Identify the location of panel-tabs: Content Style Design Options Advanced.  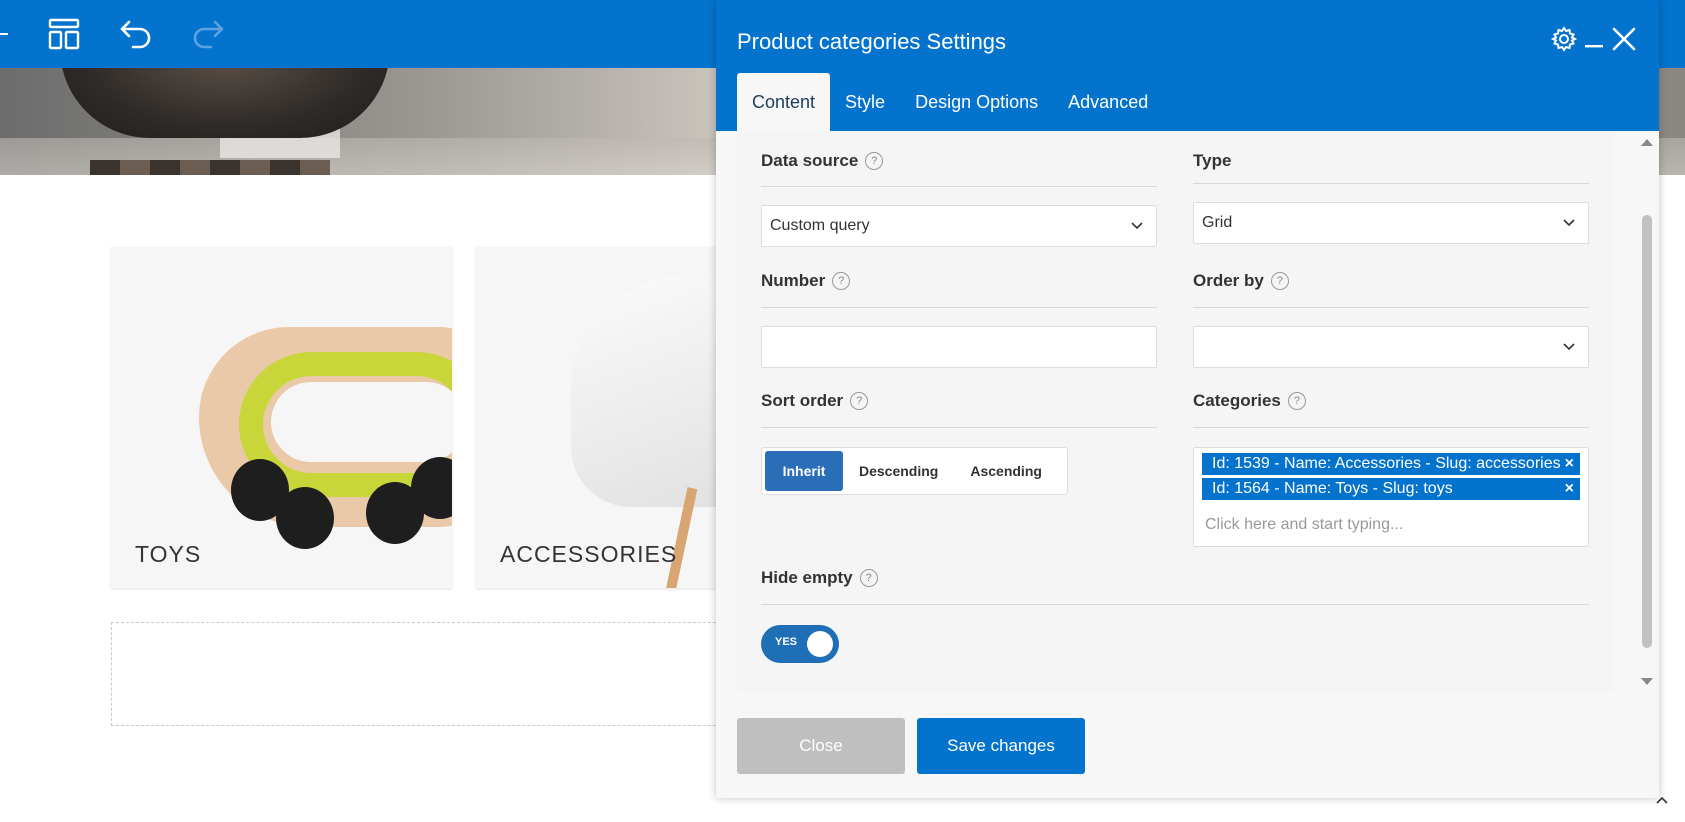
(950, 102).